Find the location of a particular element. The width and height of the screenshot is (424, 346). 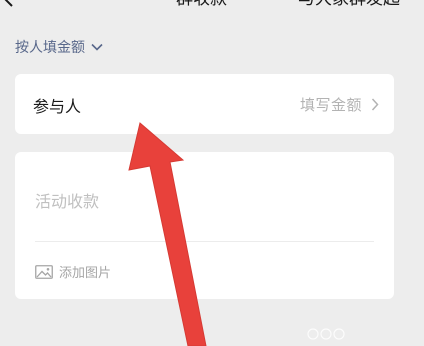

split-mode-label: 按人填金额 is located at coordinates (50, 48).